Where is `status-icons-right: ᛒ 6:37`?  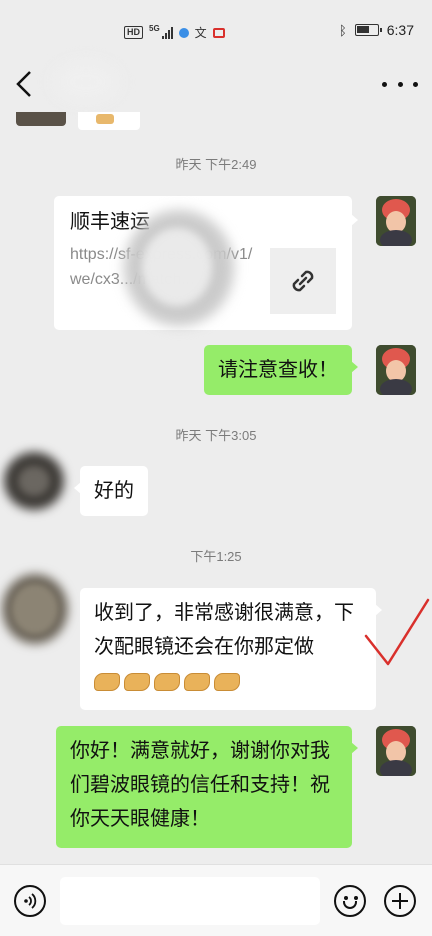 status-icons-right: ᛒ 6:37 is located at coordinates (376, 30).